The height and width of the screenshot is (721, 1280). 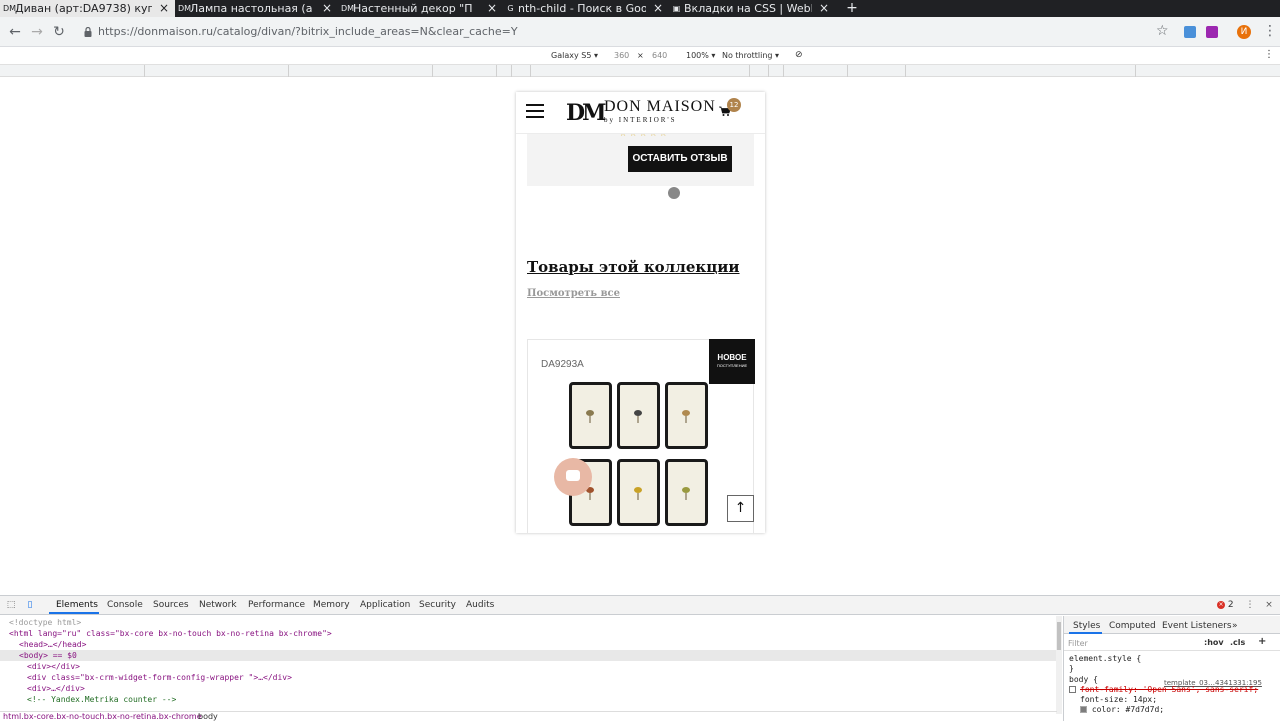 I want to click on error-count: 2, so click(x=1230, y=605).